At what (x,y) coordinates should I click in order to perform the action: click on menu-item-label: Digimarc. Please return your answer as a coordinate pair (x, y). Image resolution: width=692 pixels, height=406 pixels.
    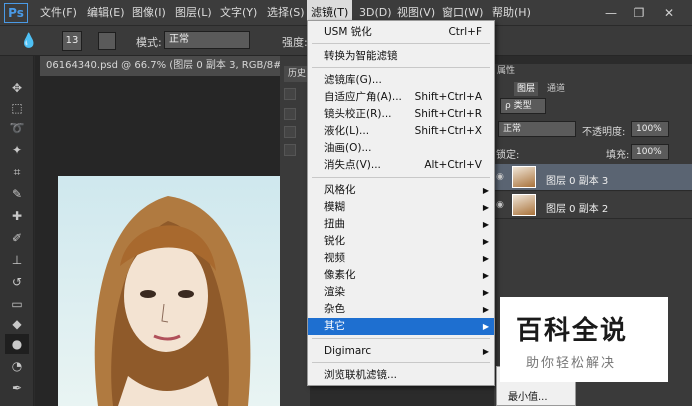
    Looking at the image, I should click on (348, 351).